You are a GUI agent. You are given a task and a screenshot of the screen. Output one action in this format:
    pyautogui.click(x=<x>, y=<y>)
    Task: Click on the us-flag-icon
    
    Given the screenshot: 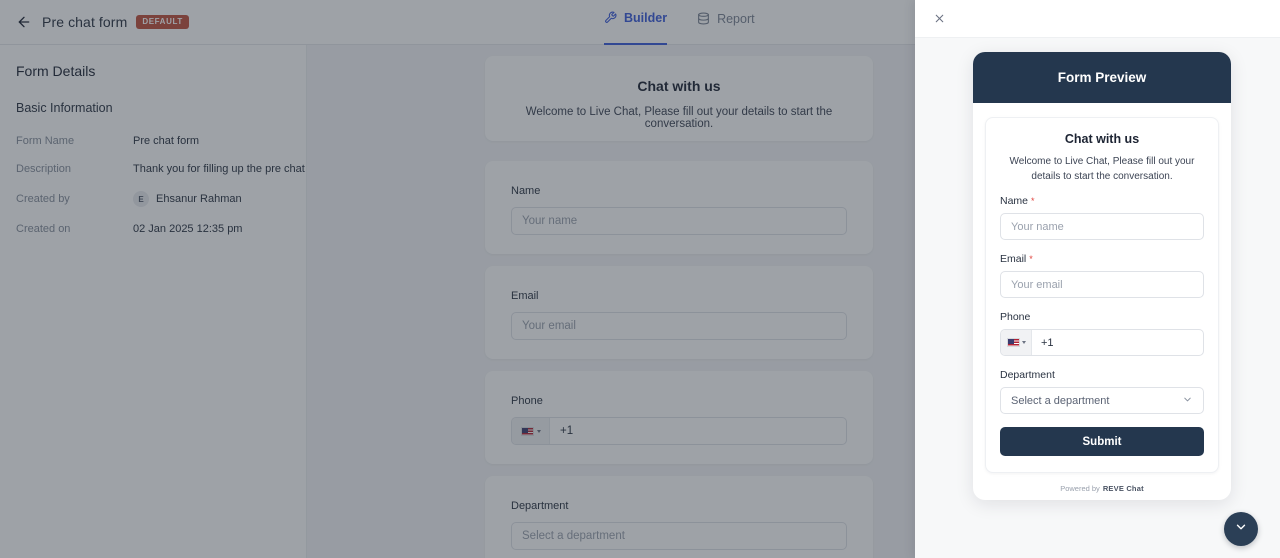 What is the action you would take?
    pyautogui.click(x=1013, y=342)
    